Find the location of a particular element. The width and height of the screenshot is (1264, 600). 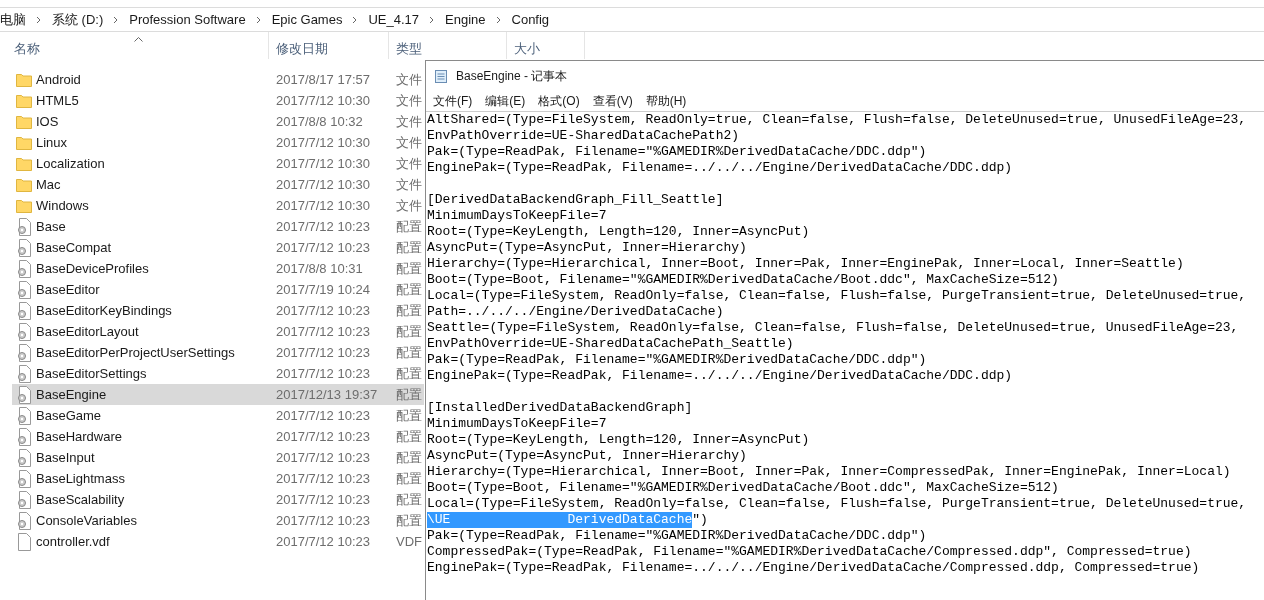

file-name: Mac is located at coordinates (49, 184).